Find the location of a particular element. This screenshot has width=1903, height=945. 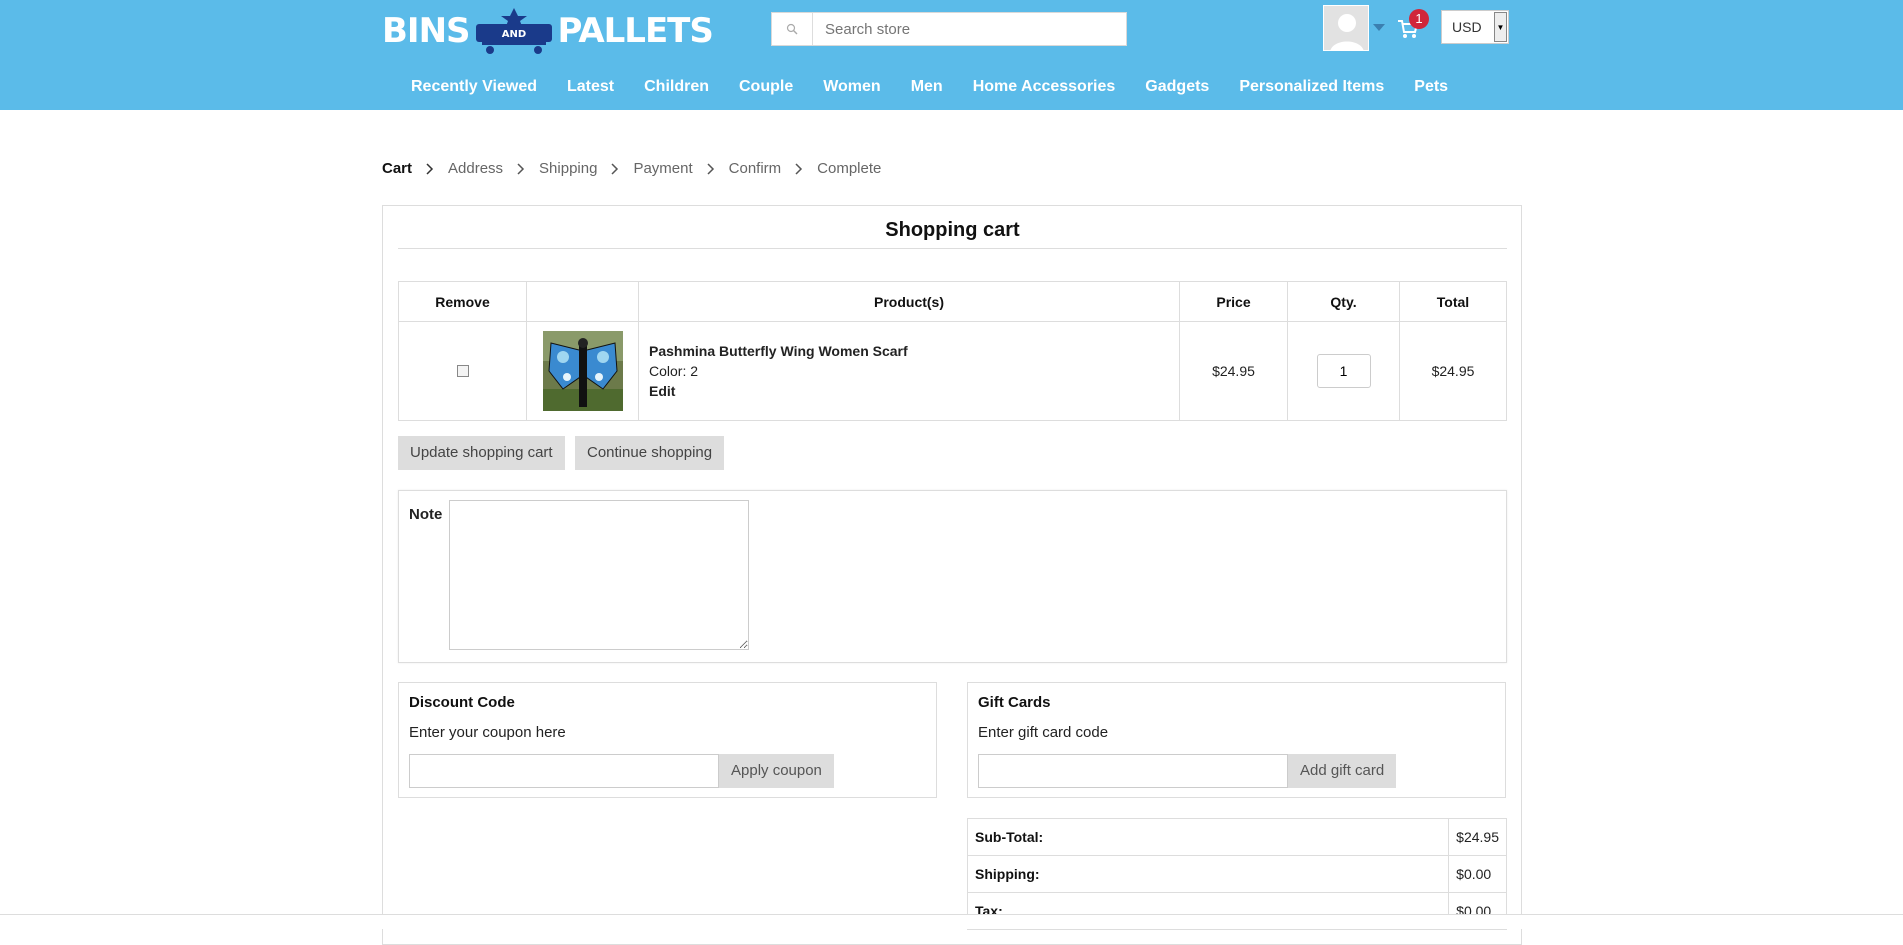

subtotal-value: $24.95 is located at coordinates (1477, 837).